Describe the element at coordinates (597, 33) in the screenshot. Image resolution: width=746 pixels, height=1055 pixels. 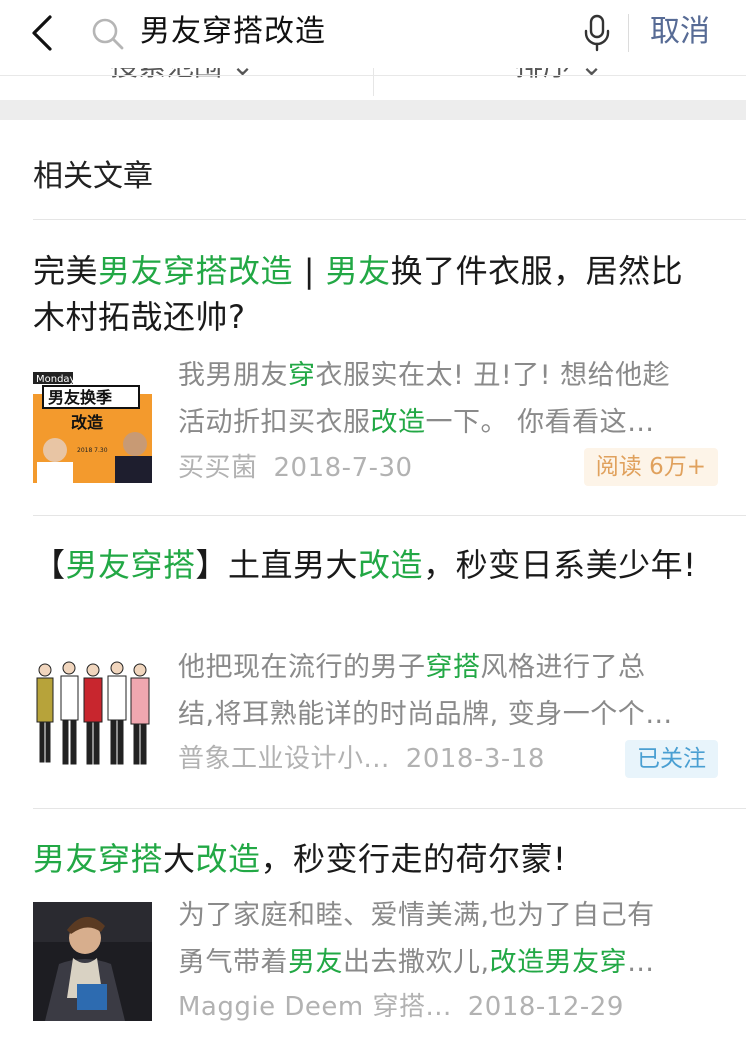
I see `microphone-icon` at that location.